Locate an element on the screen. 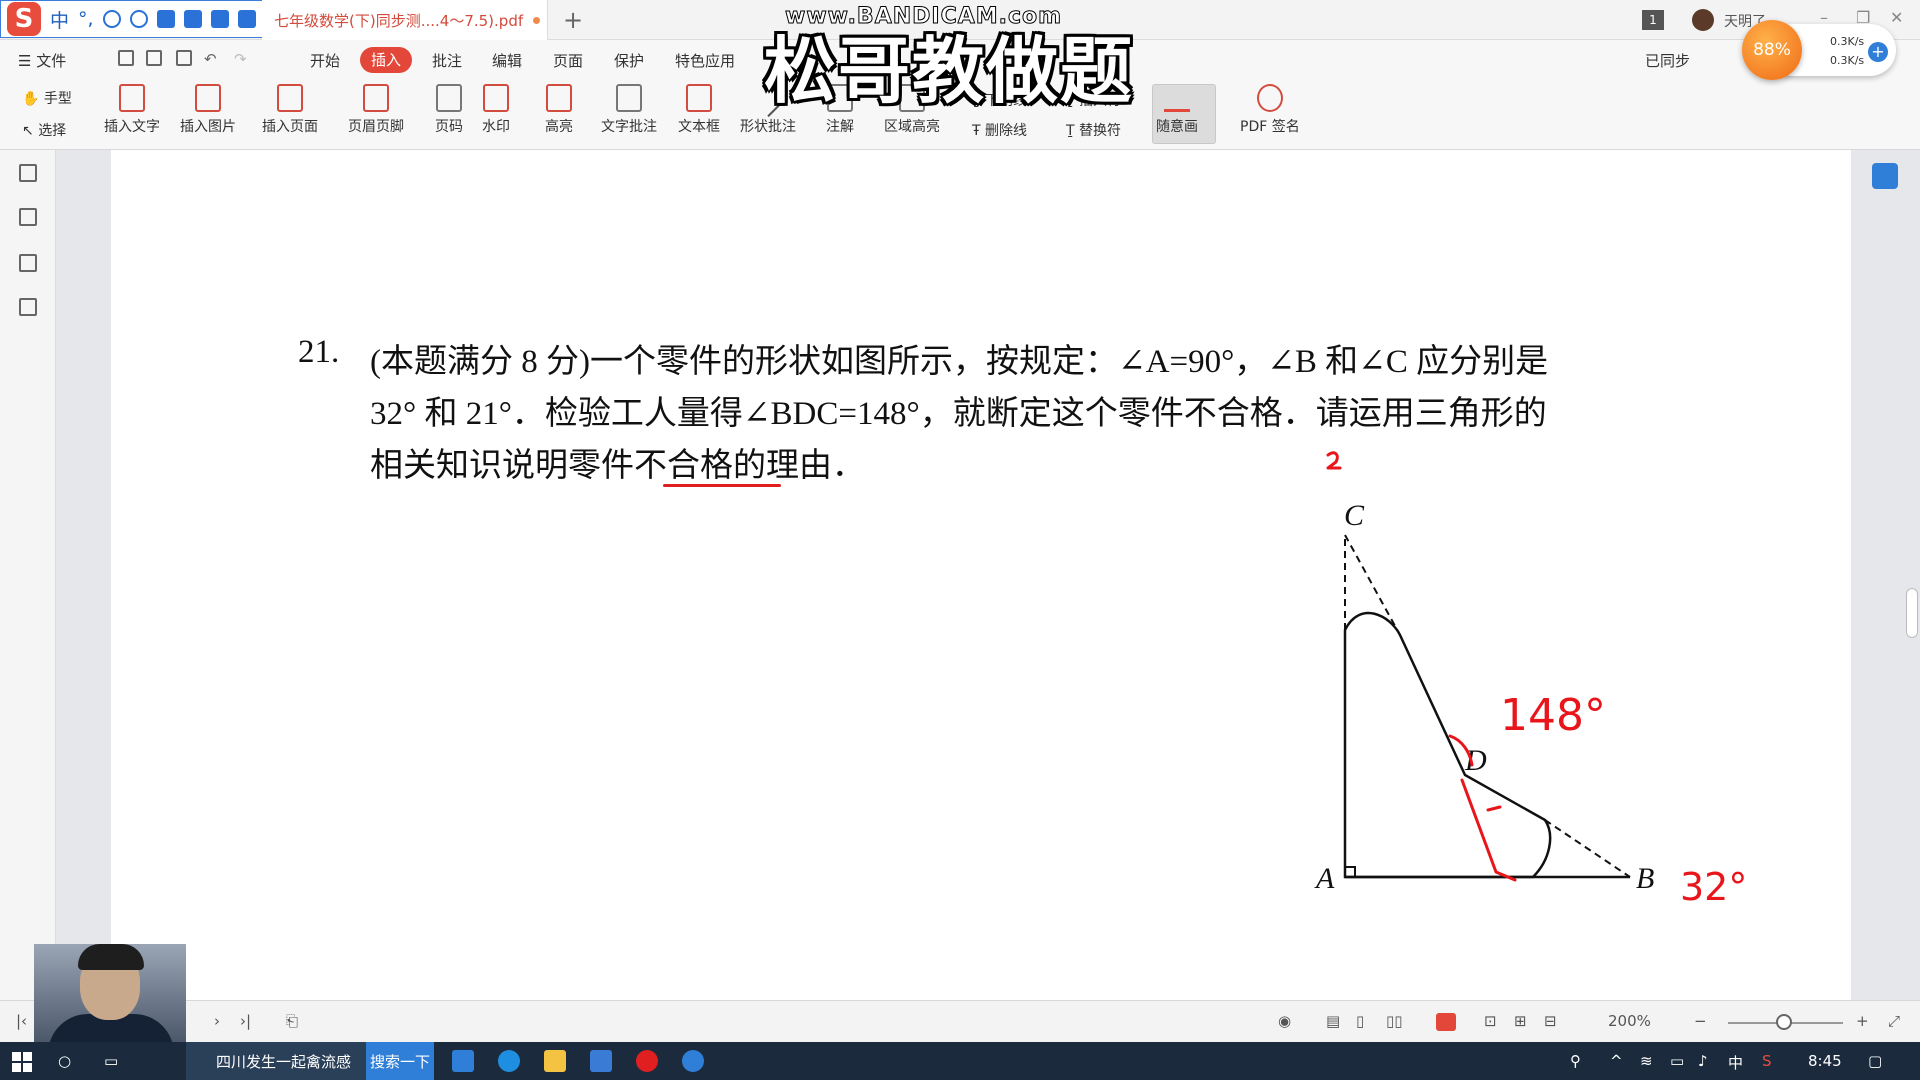 Image resolution: width=1920 pixels, height=1080 pixels. save-icon is located at coordinates (154, 58).